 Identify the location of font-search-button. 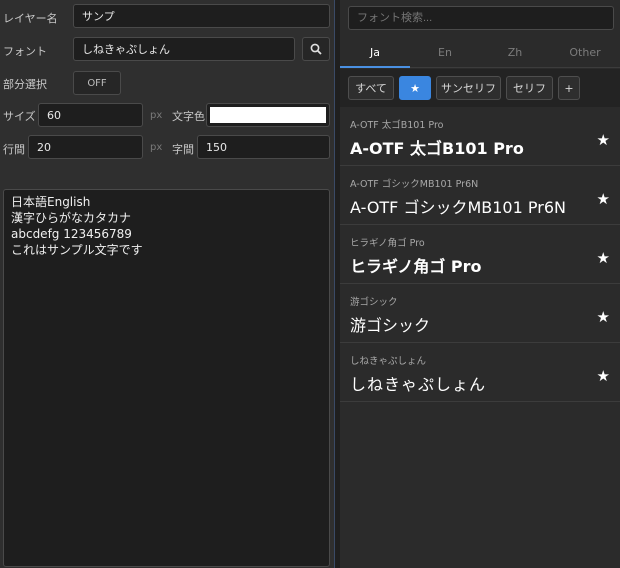
(316, 49).